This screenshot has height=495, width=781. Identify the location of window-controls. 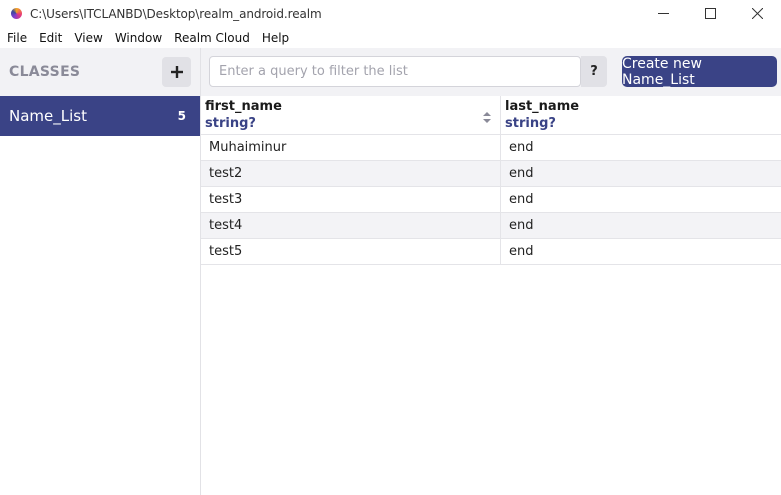
(710, 13).